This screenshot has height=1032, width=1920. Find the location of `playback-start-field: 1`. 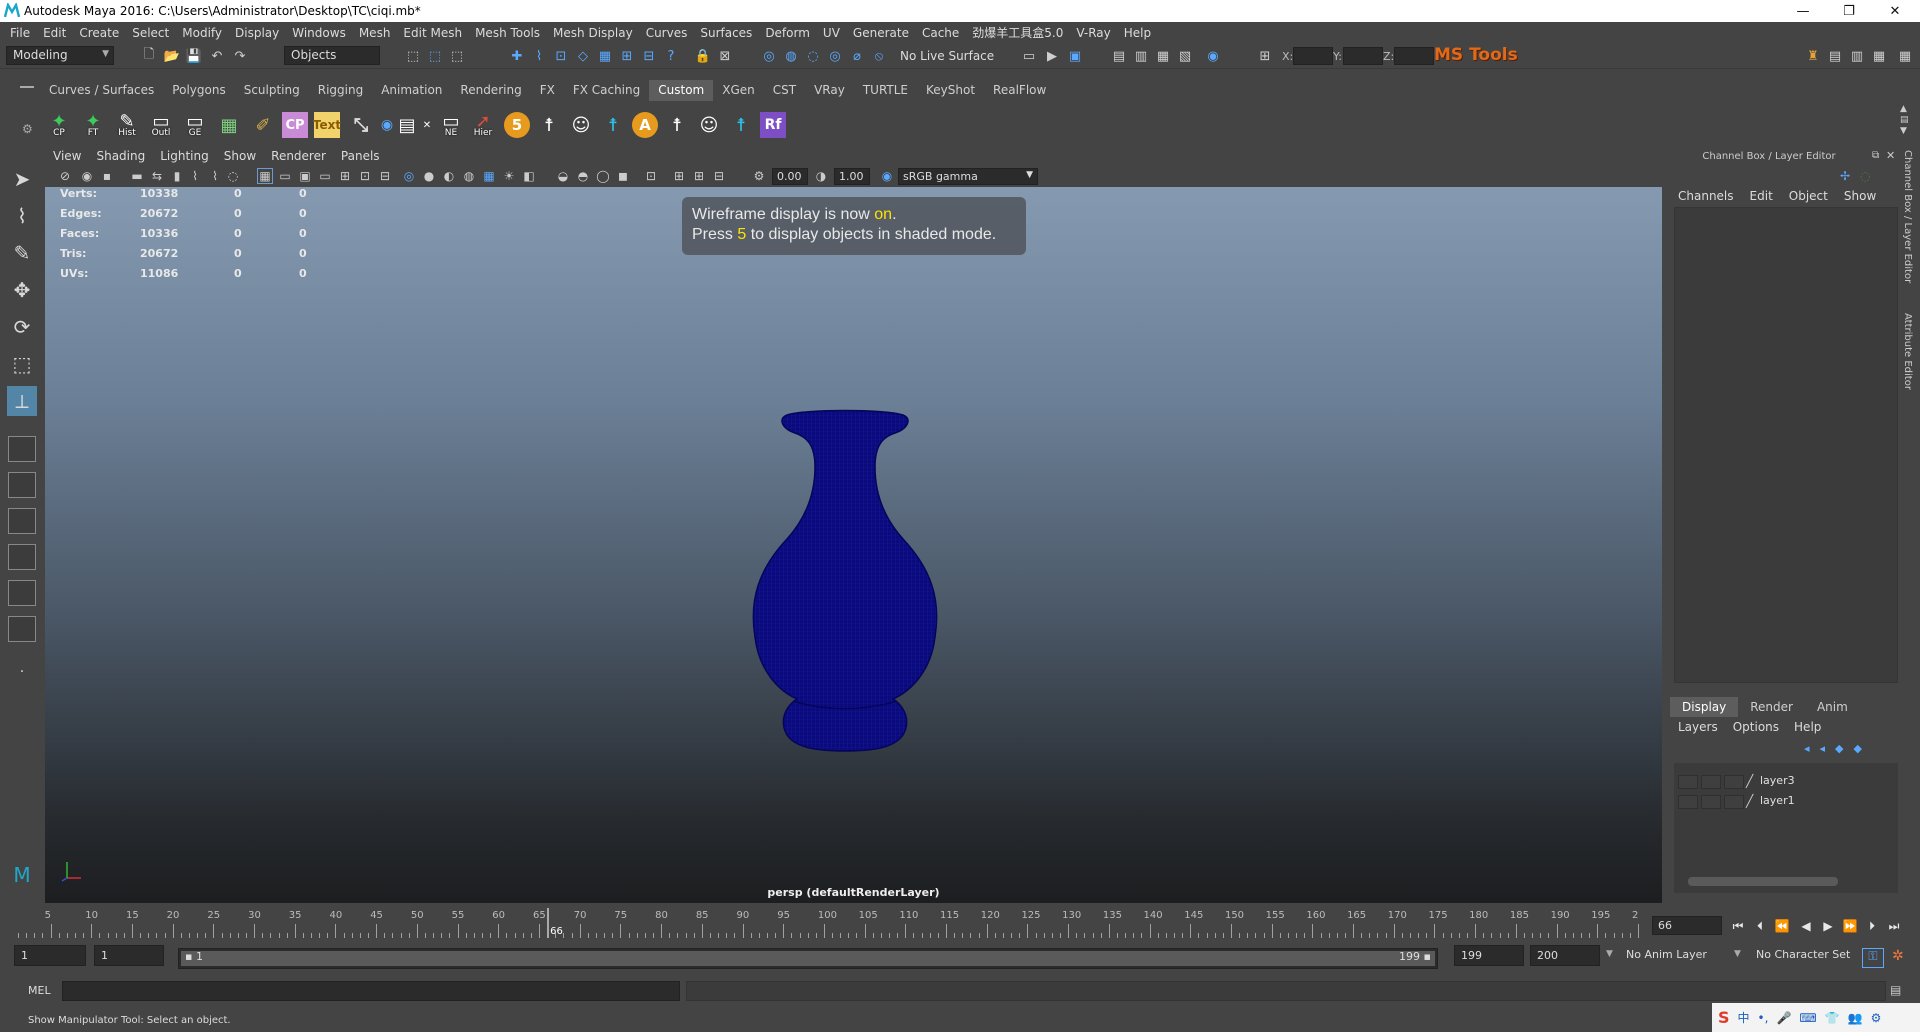

playback-start-field: 1 is located at coordinates (129, 955).